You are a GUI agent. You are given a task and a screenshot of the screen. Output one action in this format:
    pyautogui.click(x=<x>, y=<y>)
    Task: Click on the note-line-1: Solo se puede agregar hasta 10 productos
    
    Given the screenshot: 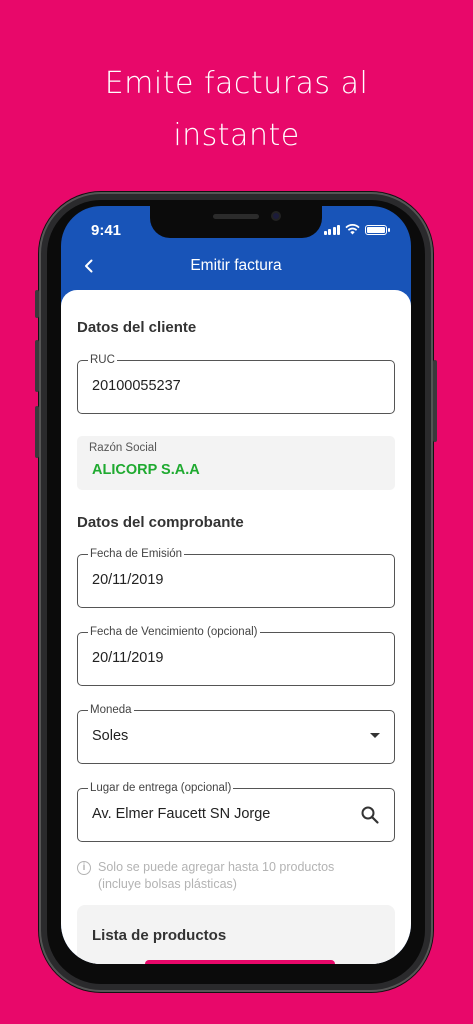 What is the action you would take?
    pyautogui.click(x=216, y=867)
    